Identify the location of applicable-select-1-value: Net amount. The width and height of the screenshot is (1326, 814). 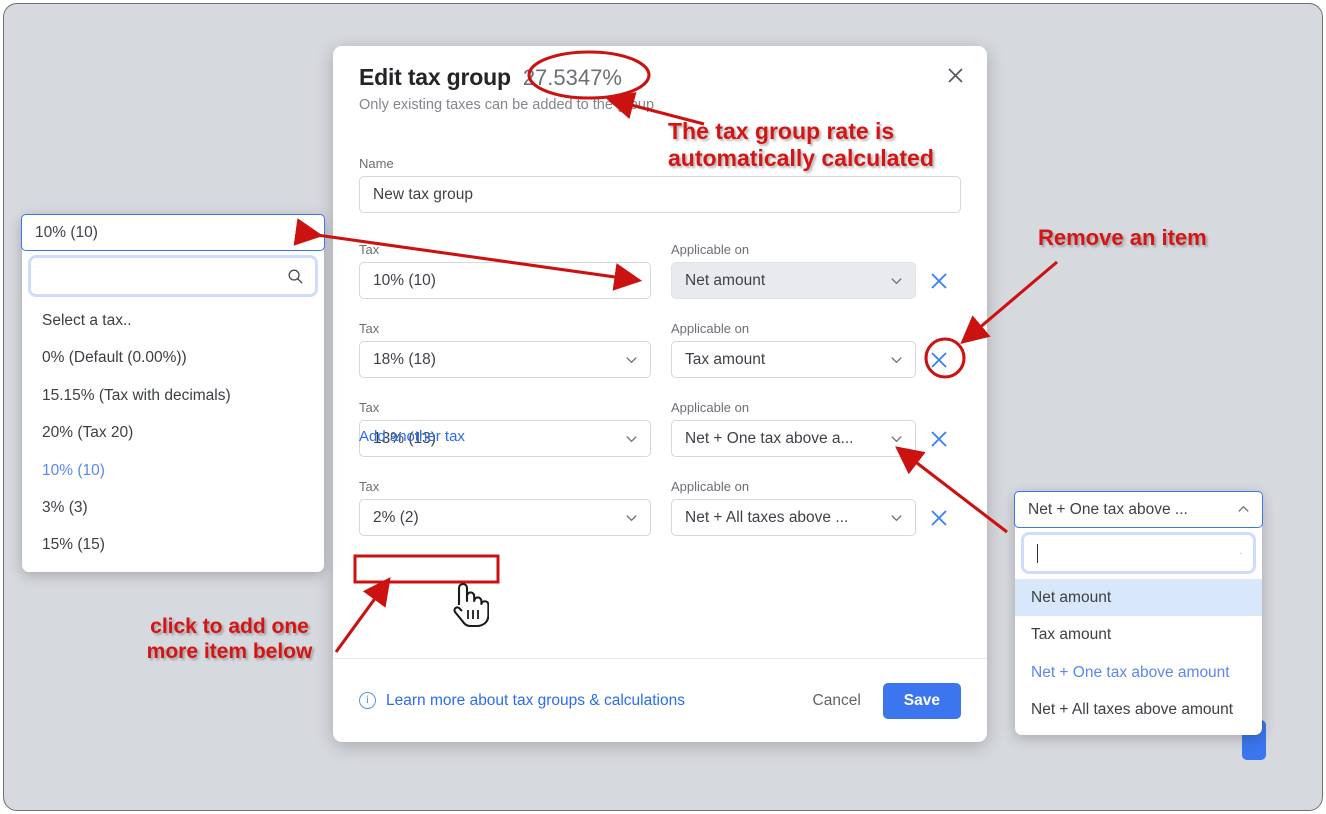
(725, 280).